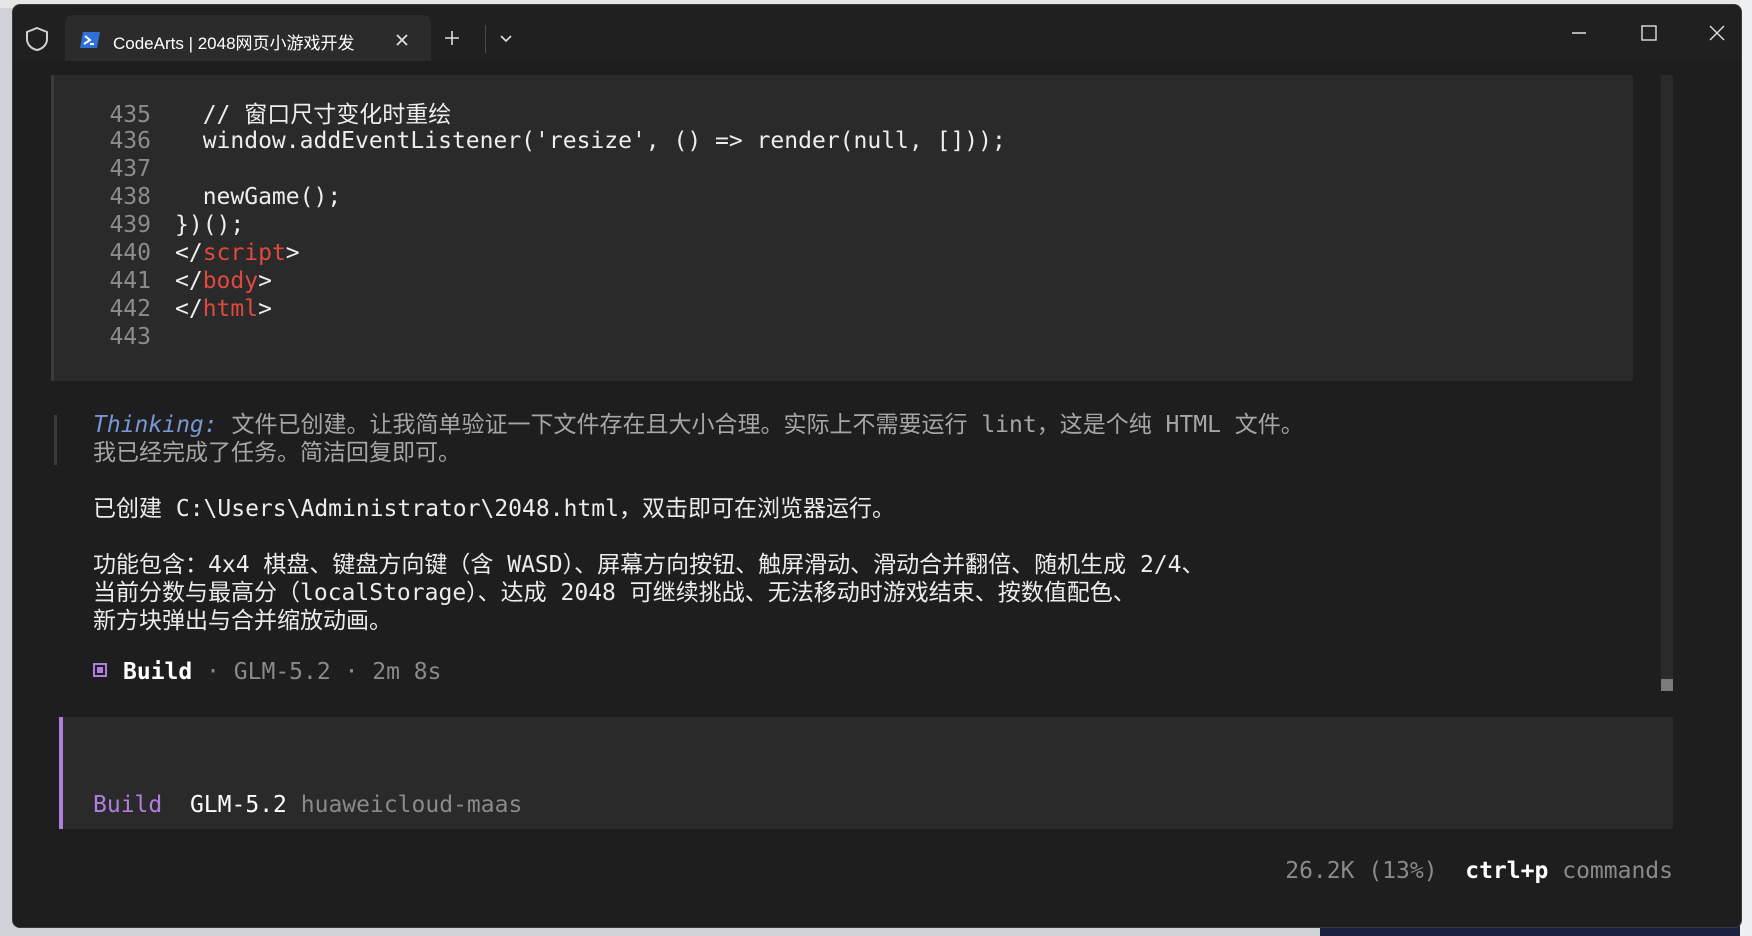  What do you see at coordinates (506, 38) in the screenshot?
I see `chevron-down-icon` at bounding box center [506, 38].